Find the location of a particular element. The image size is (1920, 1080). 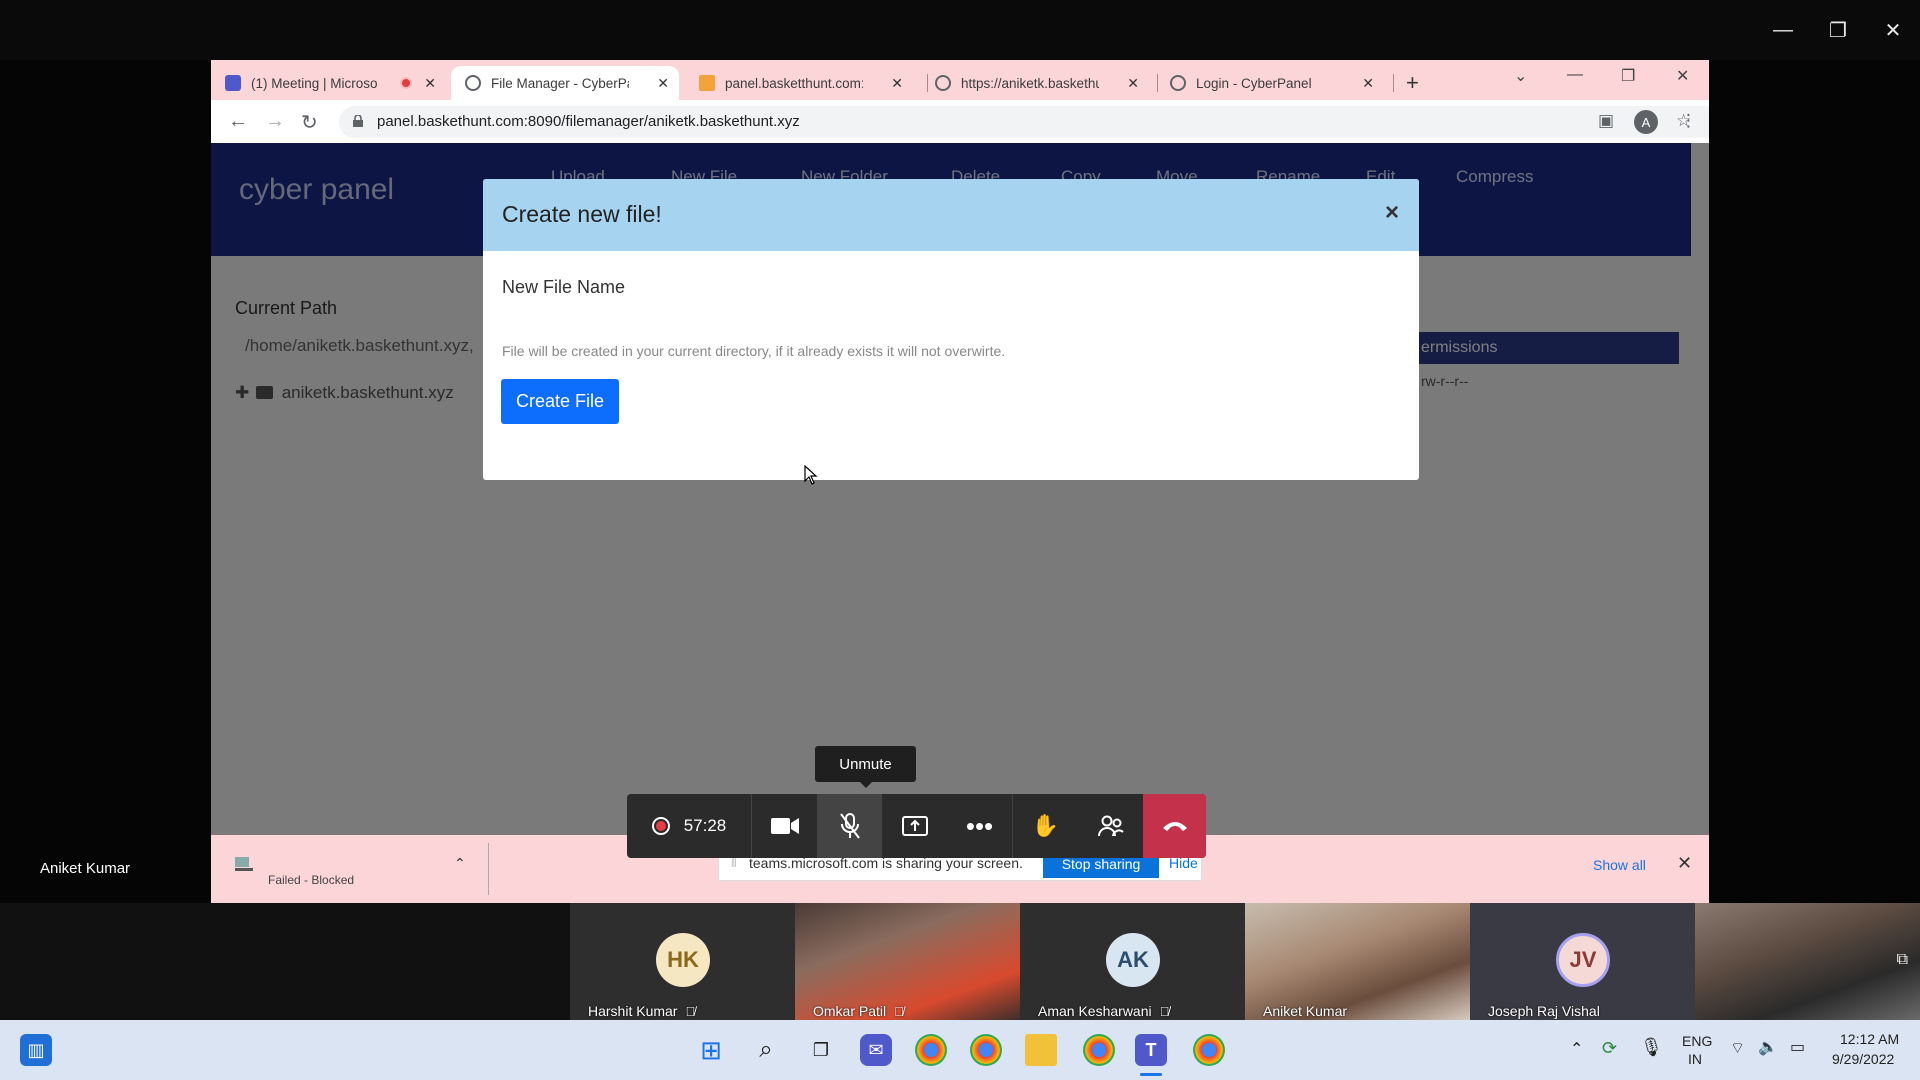

participant-tile: JV Joseph Raj Vishal is located at coordinates (1582, 961).